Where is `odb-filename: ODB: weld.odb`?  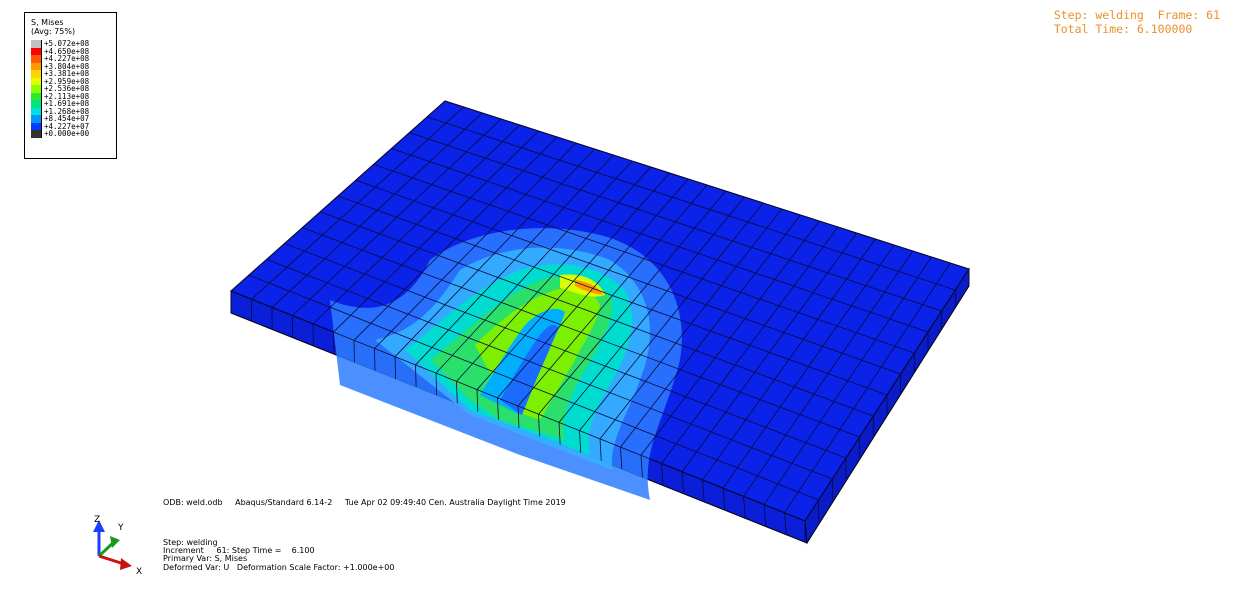 odb-filename: ODB: weld.odb is located at coordinates (193, 502).